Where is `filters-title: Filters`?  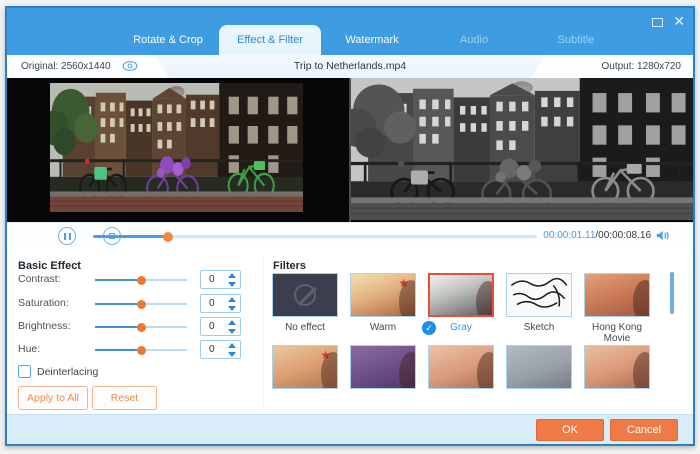 filters-title: Filters is located at coordinates (290, 266).